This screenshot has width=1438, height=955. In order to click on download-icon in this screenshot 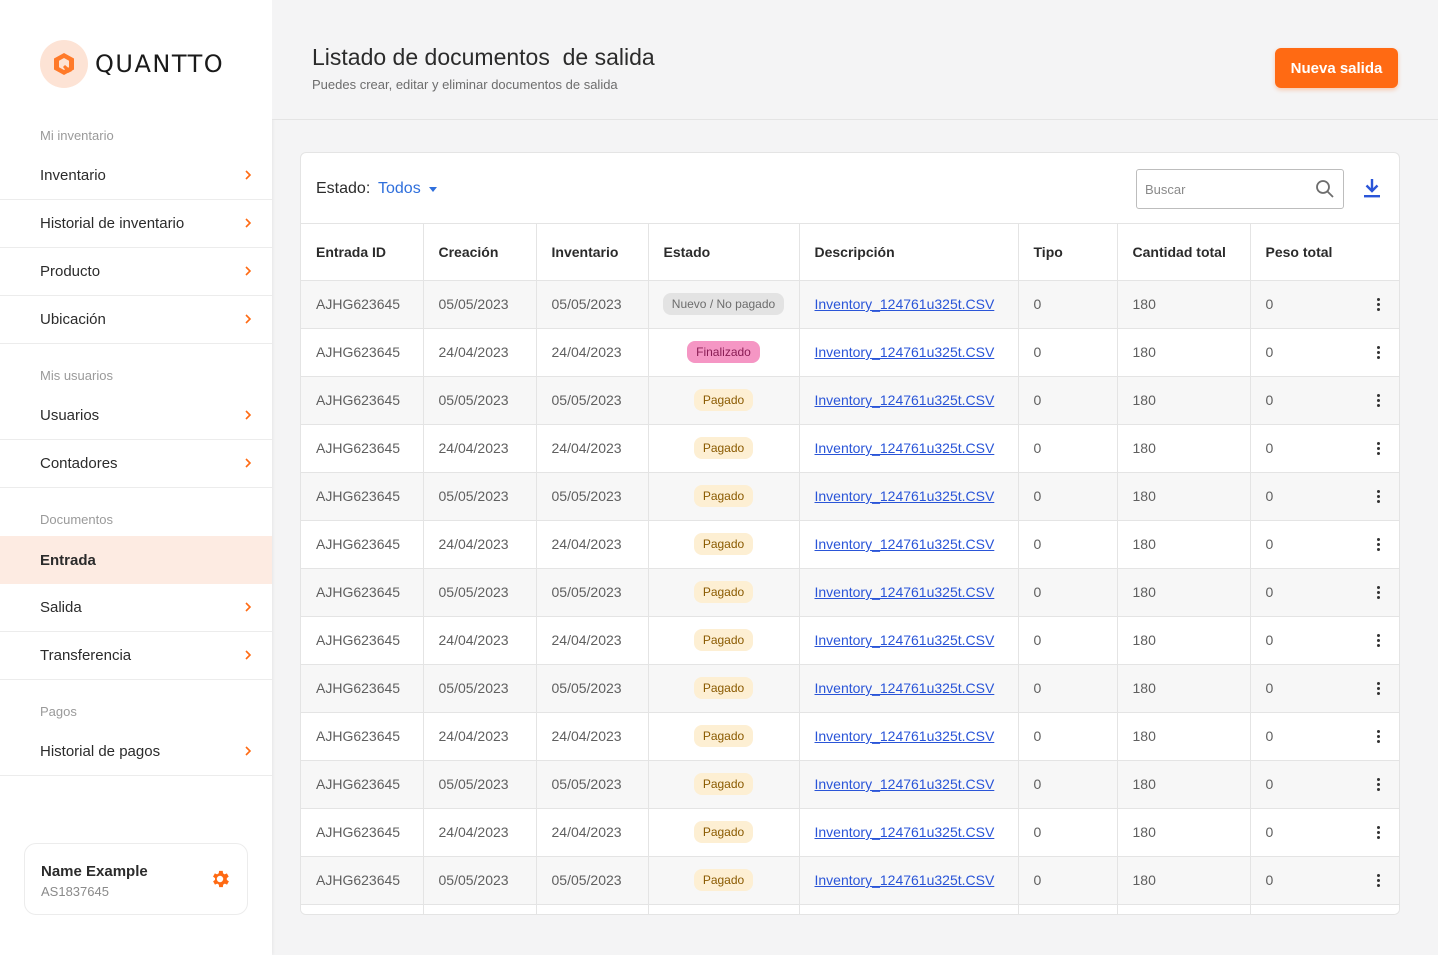, I will do `click(1372, 188)`.